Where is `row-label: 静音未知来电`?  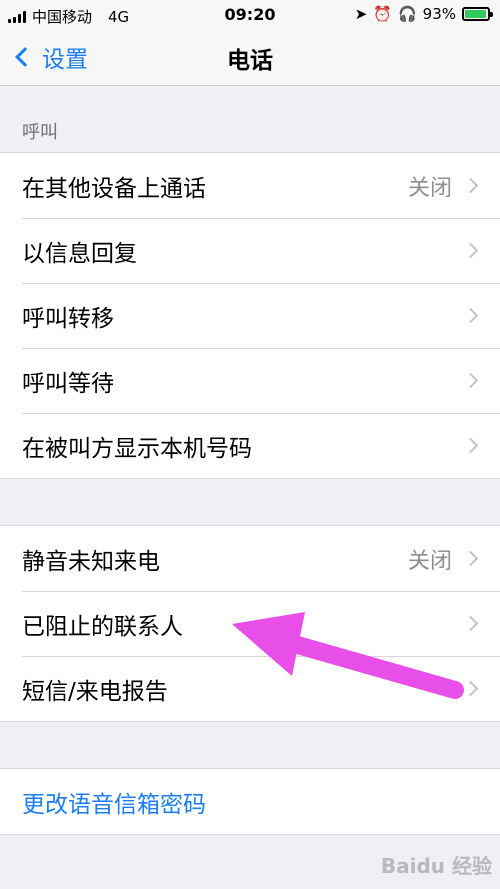 row-label: 静音未知来电 is located at coordinates (91, 561).